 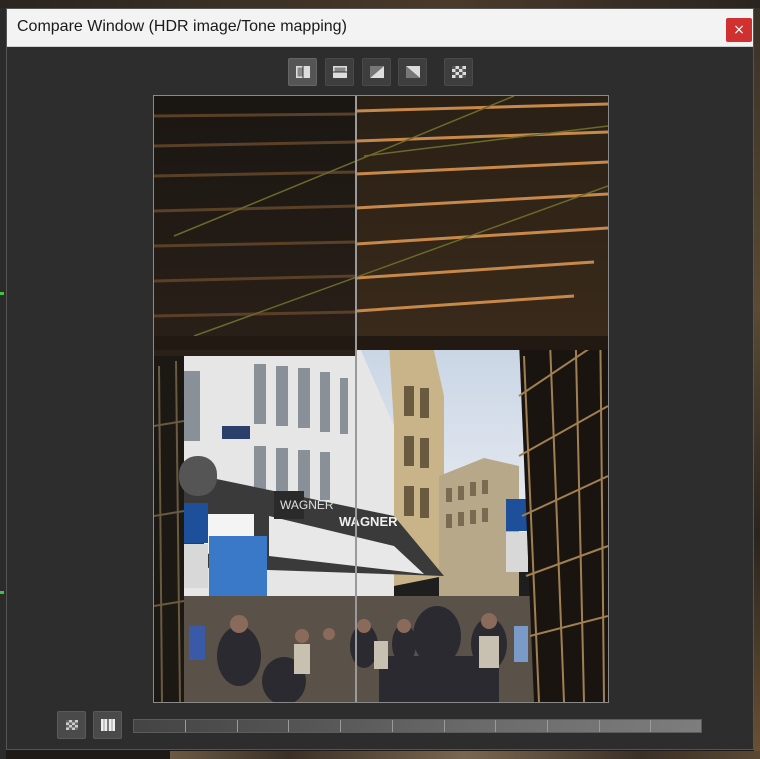 I want to click on diagonal-split-icon, so click(x=376, y=72).